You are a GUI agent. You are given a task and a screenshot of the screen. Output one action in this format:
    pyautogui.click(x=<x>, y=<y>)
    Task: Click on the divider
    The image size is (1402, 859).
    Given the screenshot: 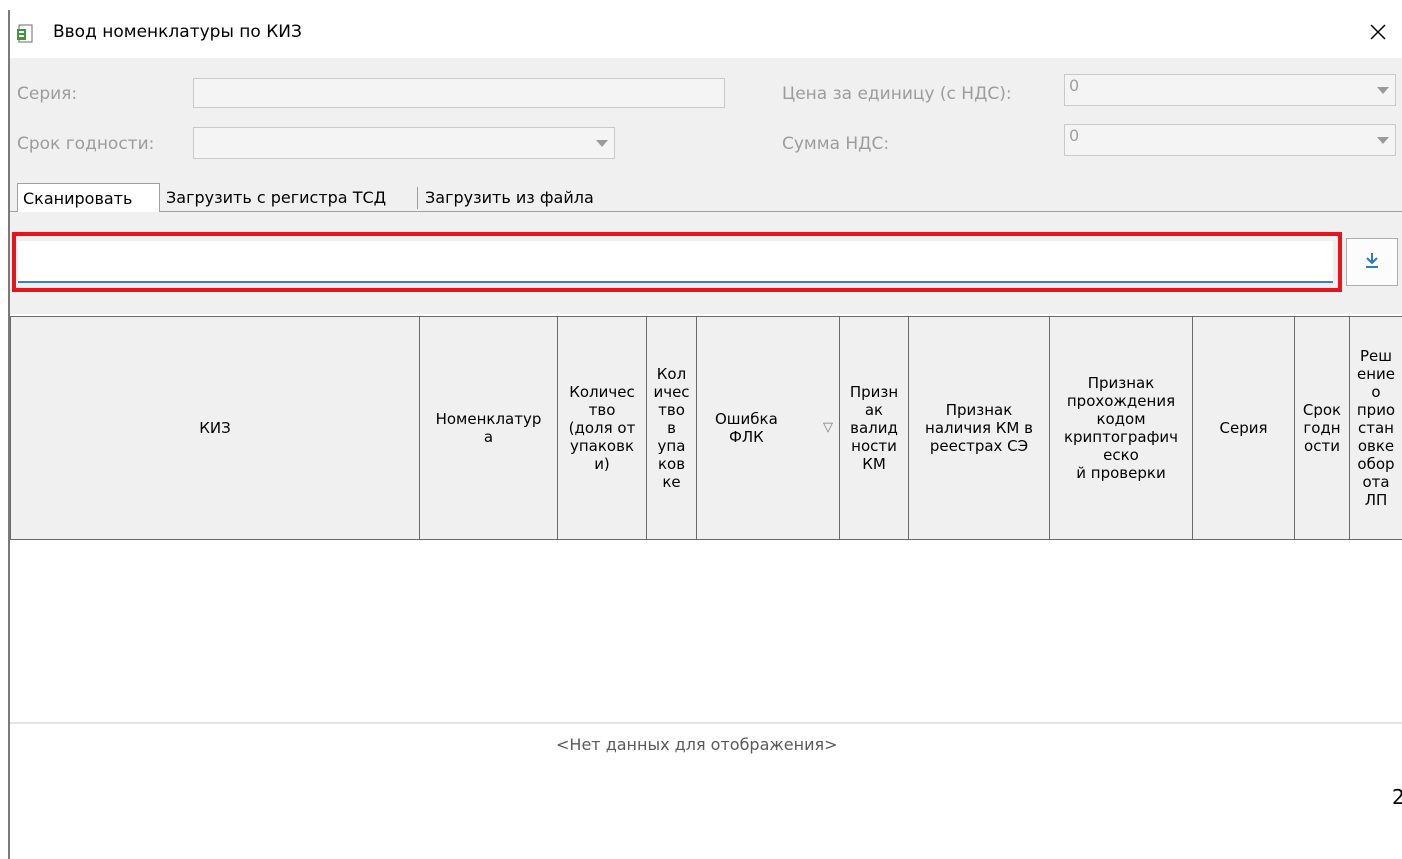 What is the action you would take?
    pyautogui.click(x=706, y=723)
    